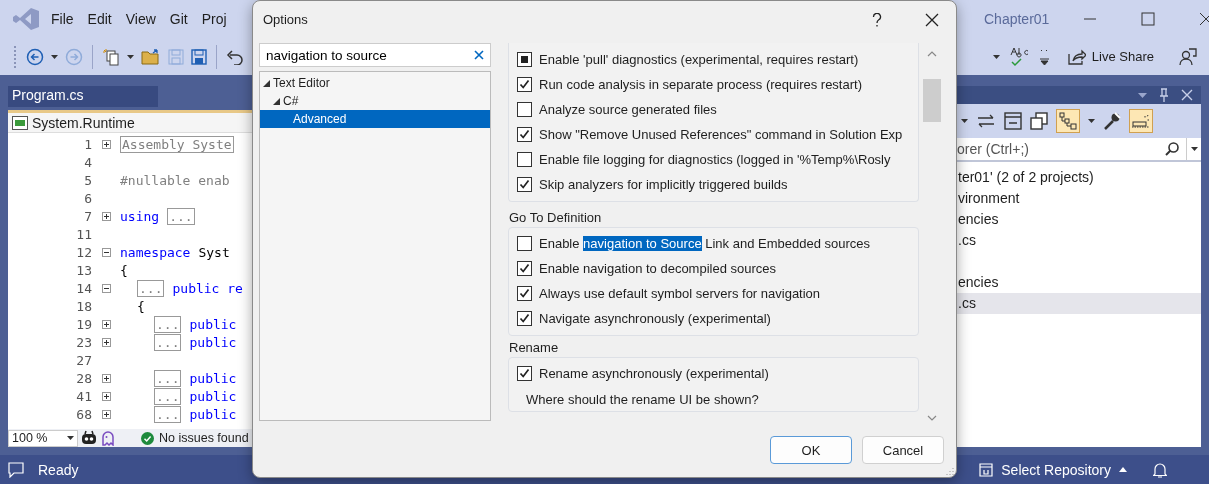 The image size is (1209, 484). What do you see at coordinates (1039, 121) in the screenshot?
I see `copy-icon` at bounding box center [1039, 121].